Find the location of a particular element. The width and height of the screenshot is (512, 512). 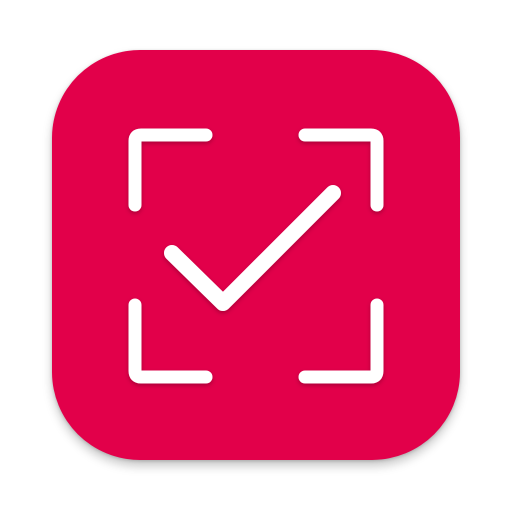

corner-top-right is located at coordinates (341, 170).